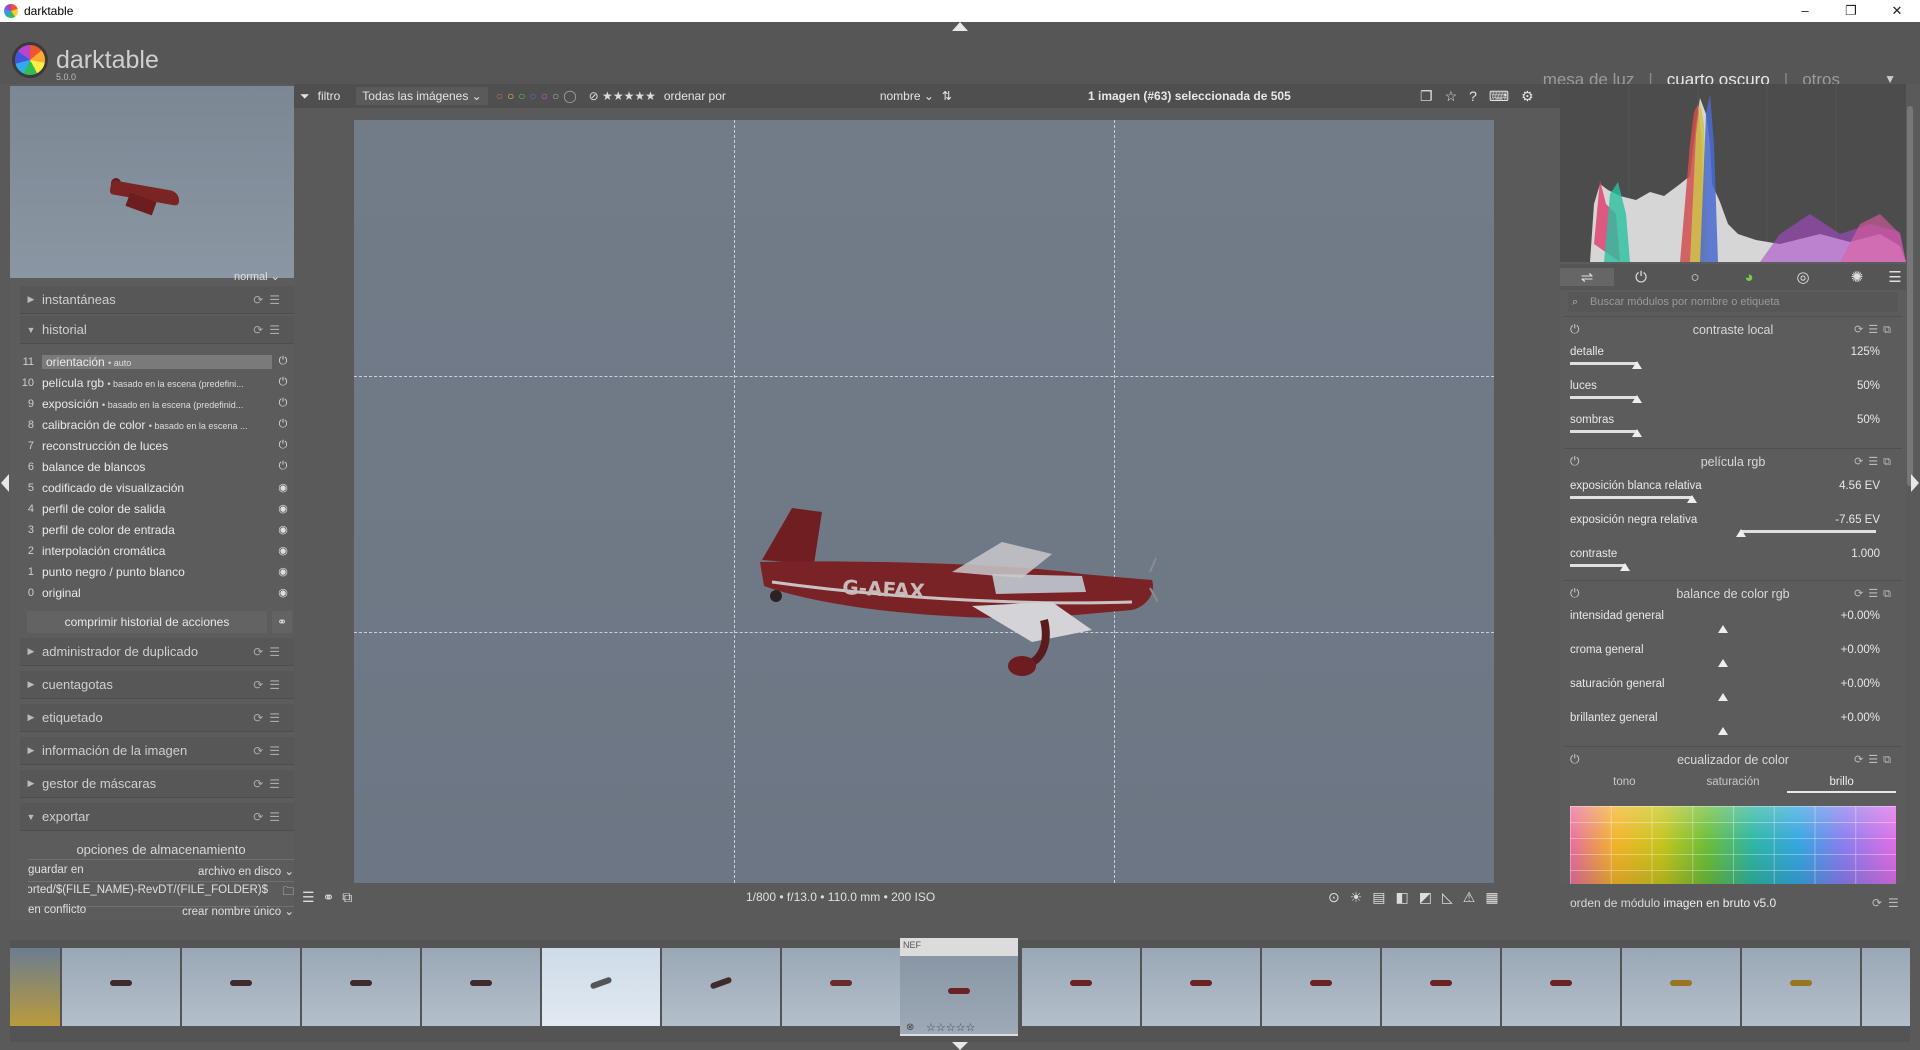 The width and height of the screenshot is (1920, 1050). What do you see at coordinates (1733, 427) in the screenshot?
I see `slider-shadows: sombras 50%` at bounding box center [1733, 427].